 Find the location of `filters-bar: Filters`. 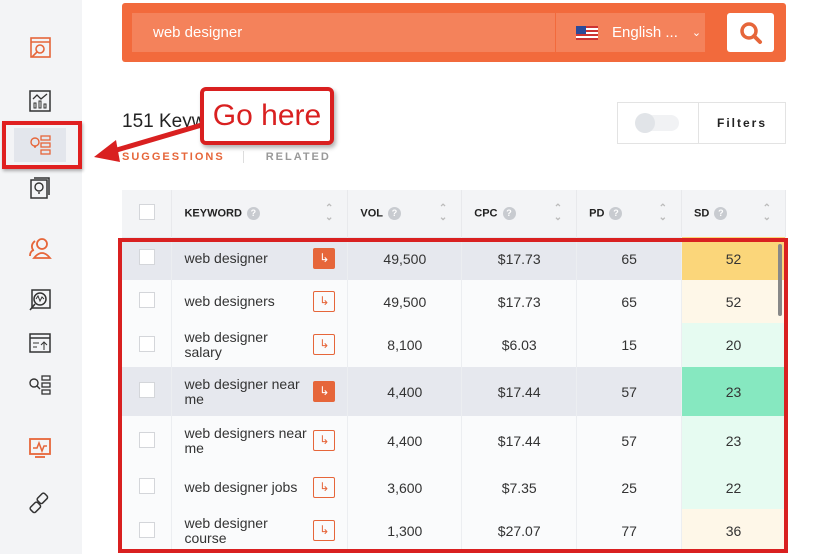

filters-bar: Filters is located at coordinates (701, 123).